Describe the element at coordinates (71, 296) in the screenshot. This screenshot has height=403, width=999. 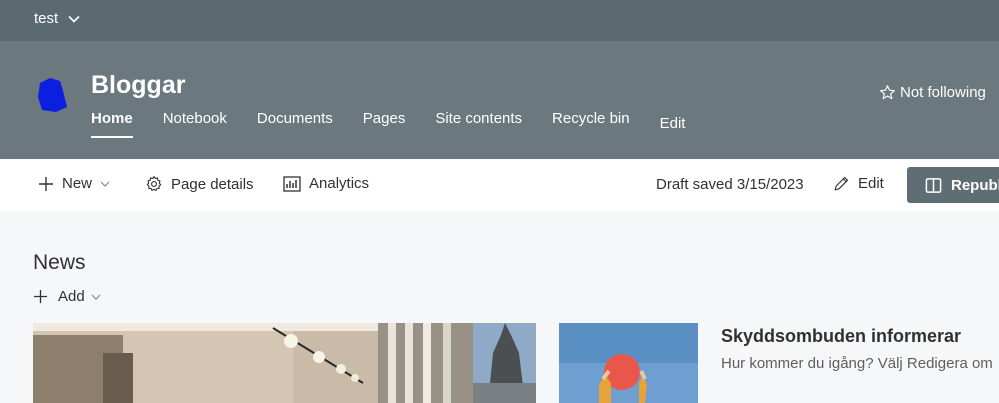
I see `add-label: Add` at that location.